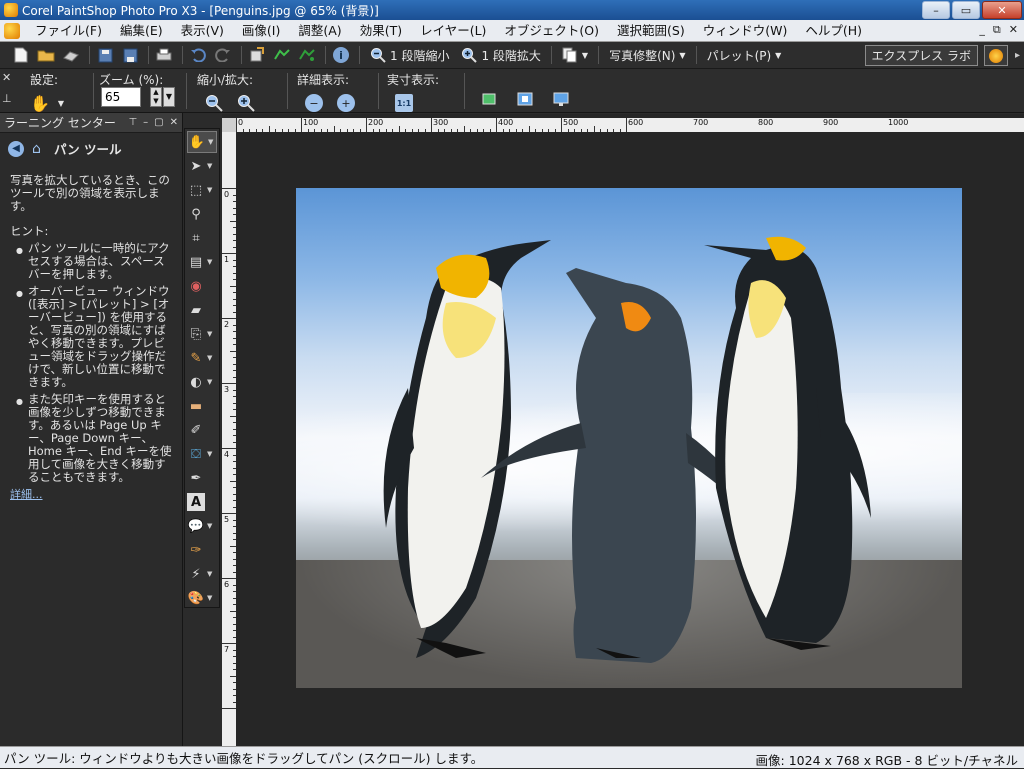 Image resolution: width=1024 pixels, height=769 pixels. I want to click on lighten-darken-tool: ◐ ▼, so click(202, 382).